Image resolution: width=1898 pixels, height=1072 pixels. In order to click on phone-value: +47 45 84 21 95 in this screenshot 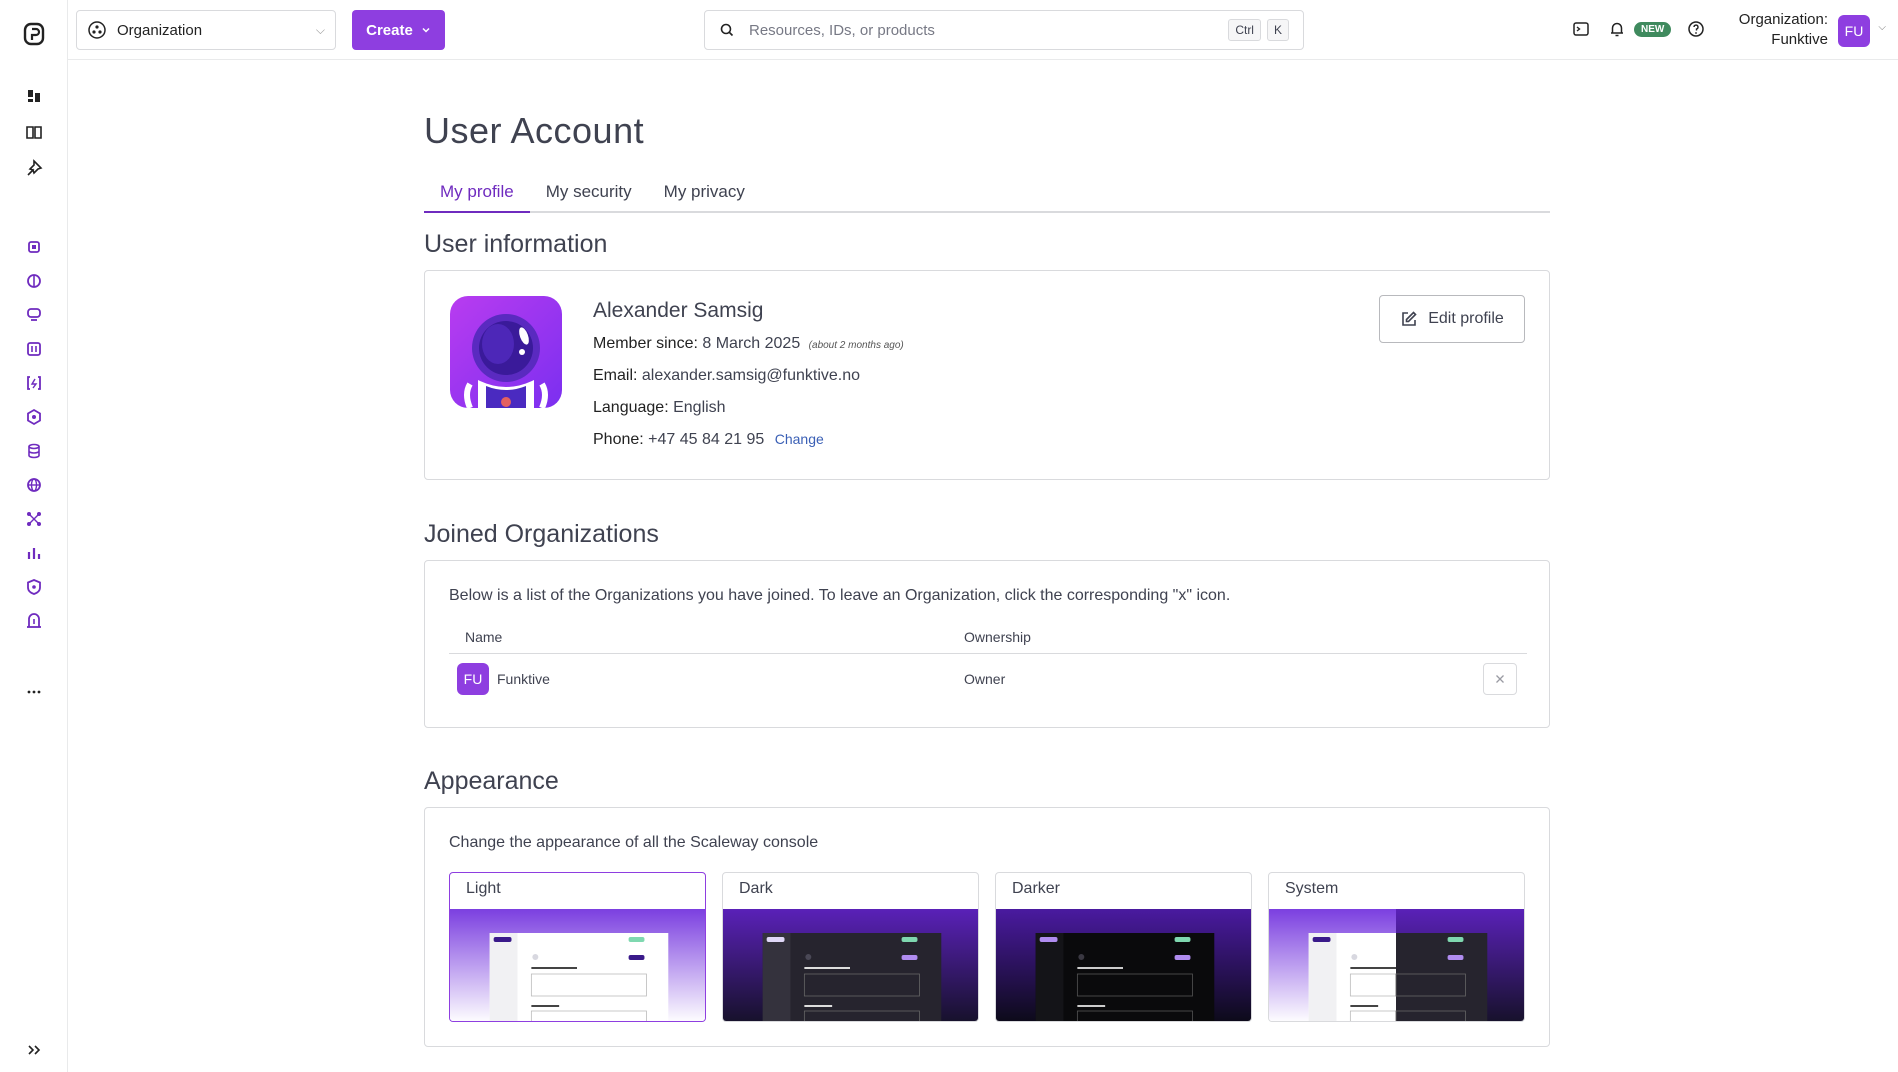, I will do `click(706, 439)`.